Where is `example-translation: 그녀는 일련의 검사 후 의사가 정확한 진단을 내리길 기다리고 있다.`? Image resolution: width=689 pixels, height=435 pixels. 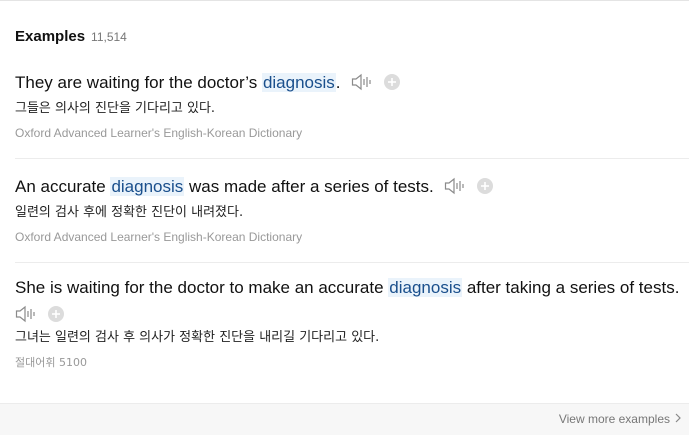
example-translation: 그녀는 일련의 검사 후 의사가 정확한 진단을 내리길 기다리고 있다. is located at coordinates (197, 337).